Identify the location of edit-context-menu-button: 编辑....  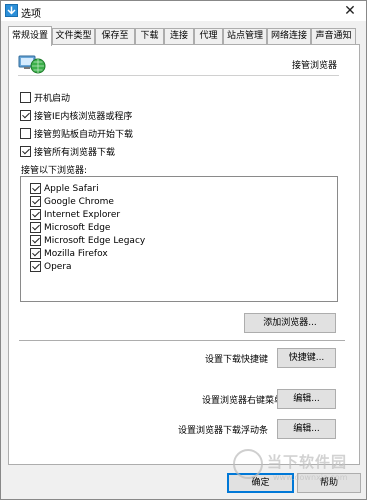
(306, 399).